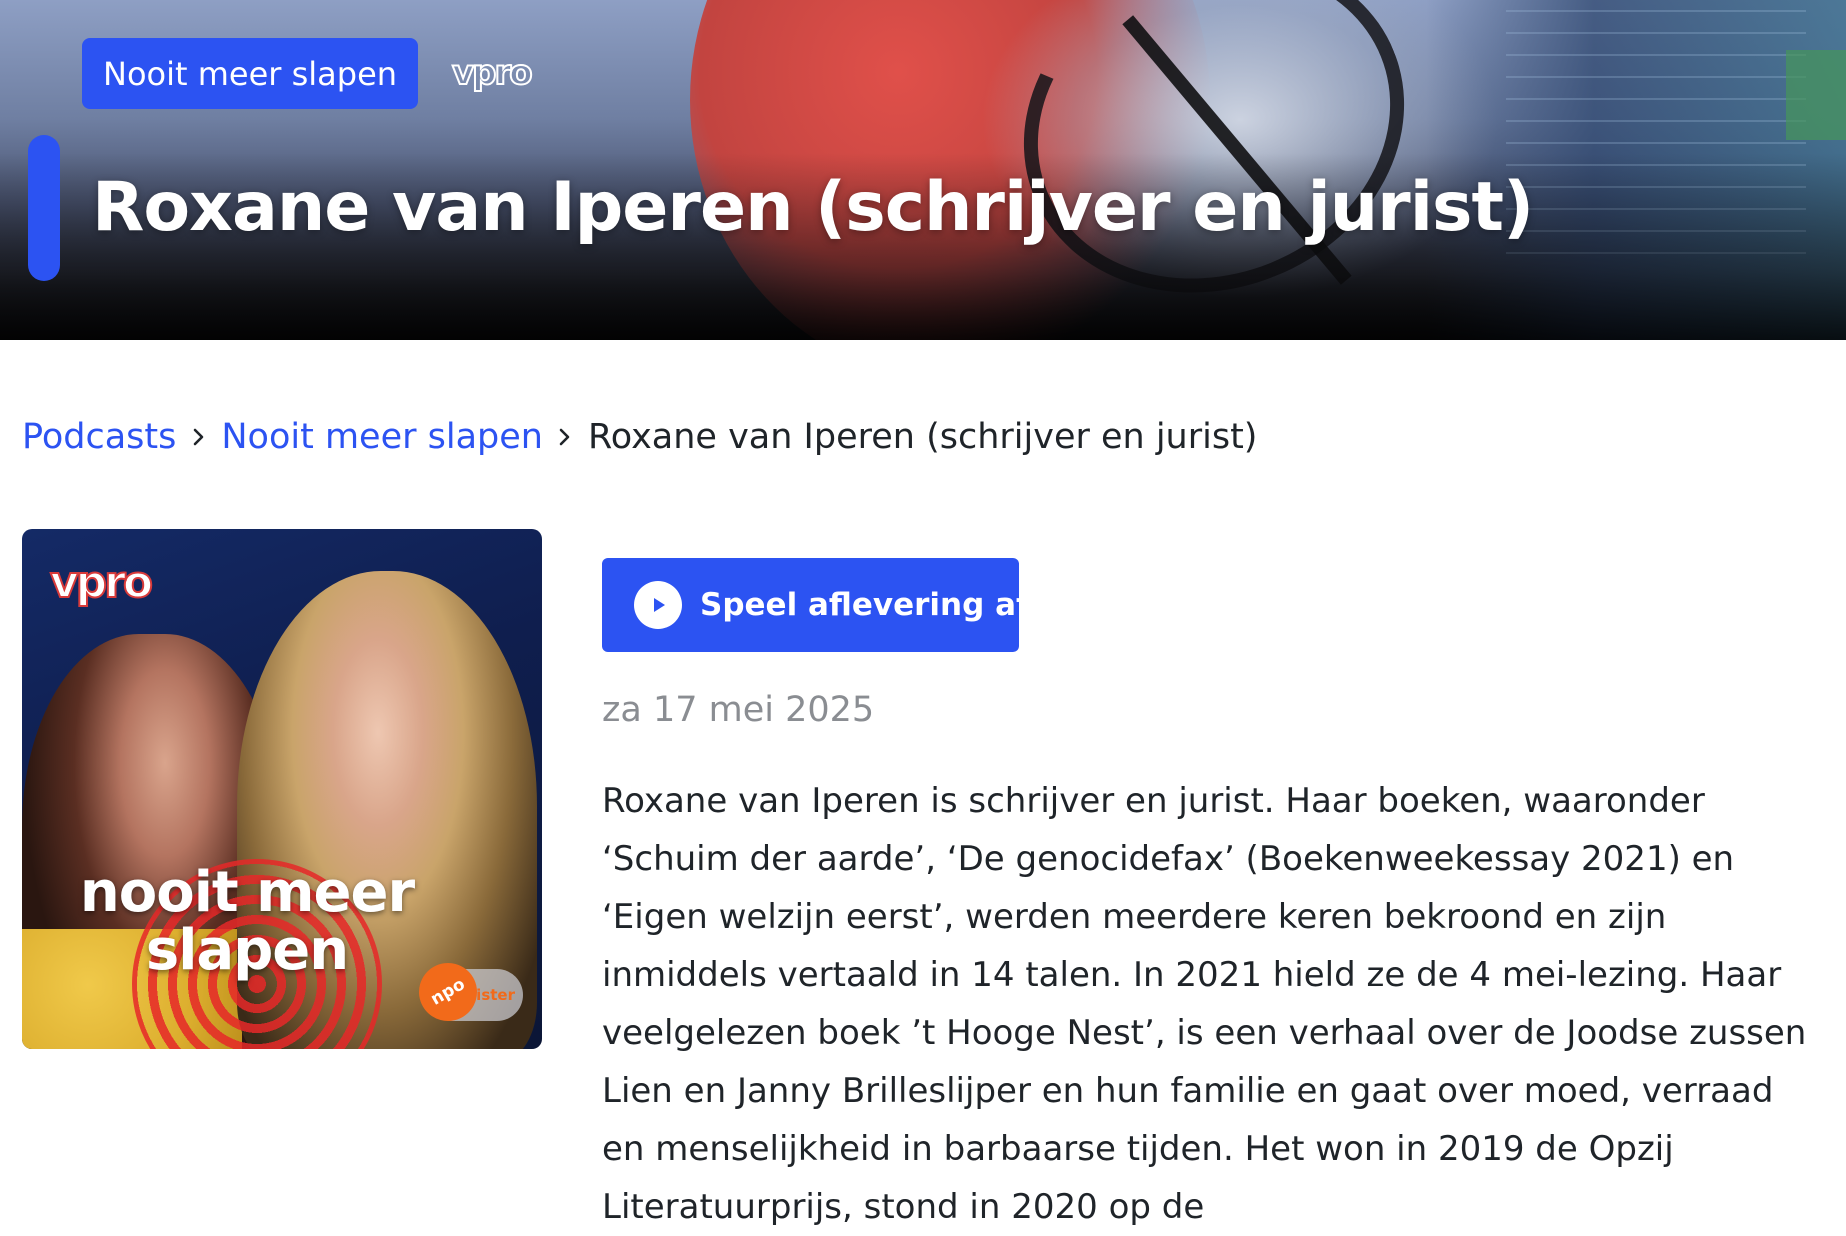 This screenshot has height=1236, width=1846. Describe the element at coordinates (813, 207) in the screenshot. I see `page-title: Roxane van Iperen (schrijver en jurist)` at that location.